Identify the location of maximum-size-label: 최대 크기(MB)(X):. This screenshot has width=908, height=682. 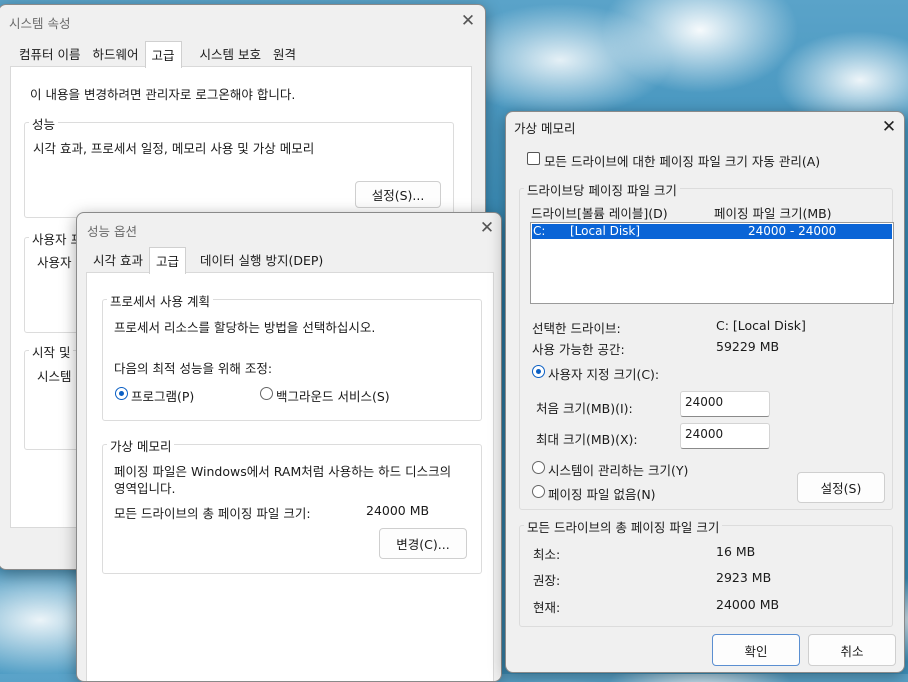
(587, 439).